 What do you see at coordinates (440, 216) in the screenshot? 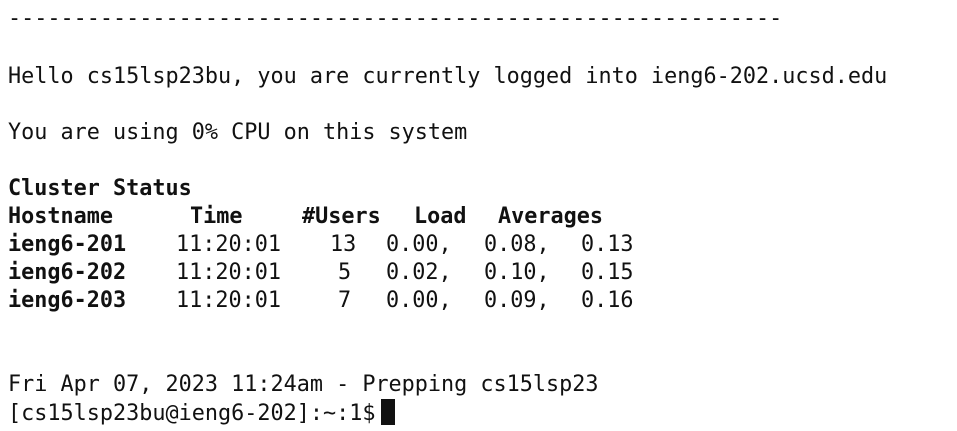
I see `header-load: Load` at bounding box center [440, 216].